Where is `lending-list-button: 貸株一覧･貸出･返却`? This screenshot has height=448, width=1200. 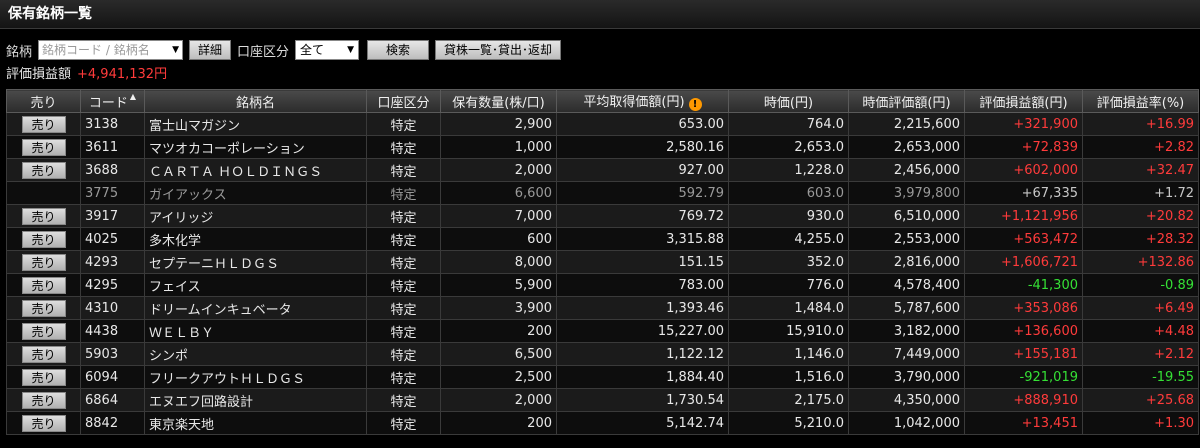
lending-list-button: 貸株一覧･貸出･返却 is located at coordinates (498, 50).